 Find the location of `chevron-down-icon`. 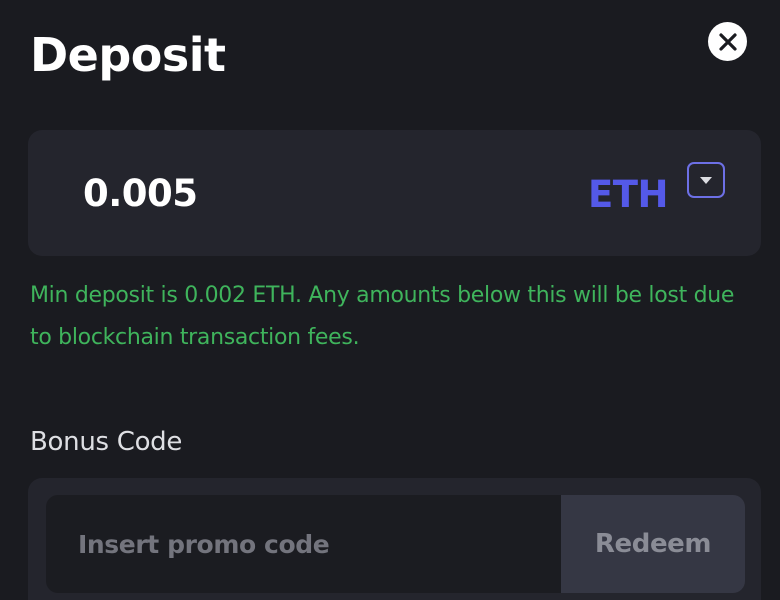

chevron-down-icon is located at coordinates (706, 180).